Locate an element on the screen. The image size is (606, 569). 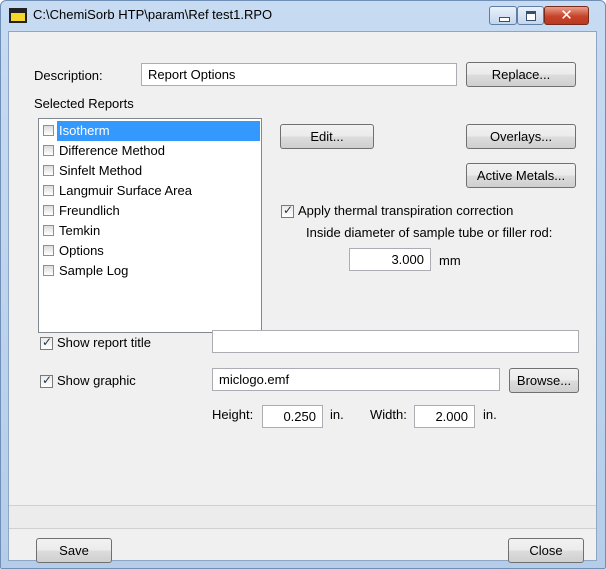
list-item: Langmuir Surface Area is located at coordinates (150, 191).